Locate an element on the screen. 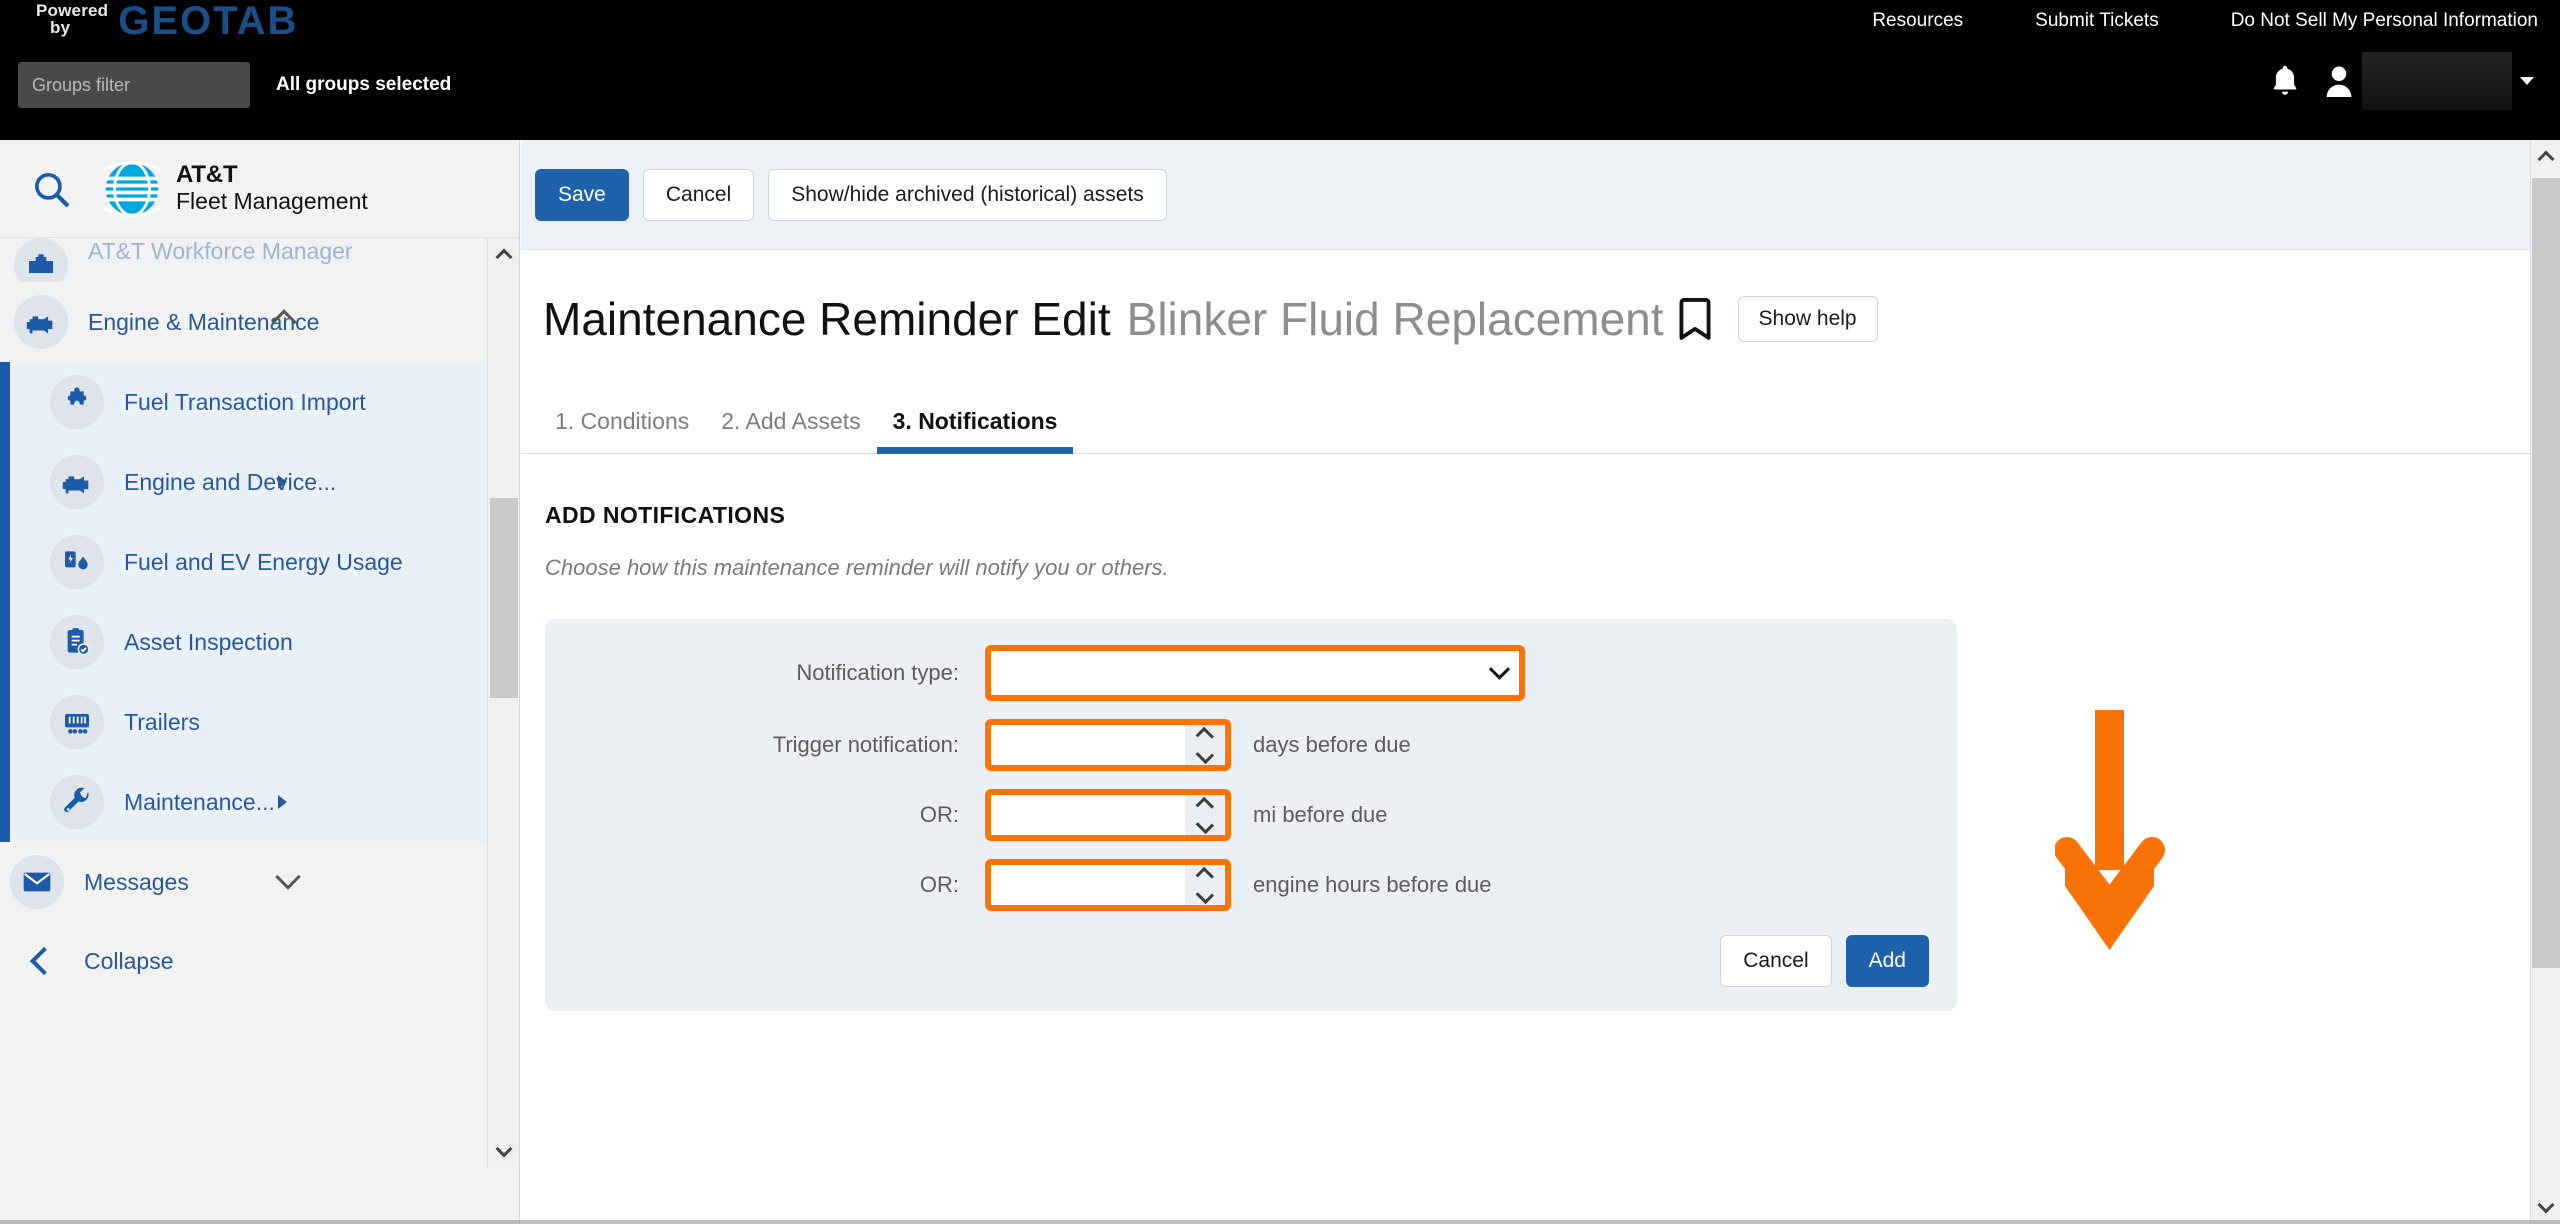 The image size is (2560, 1224). or-engine-hours-label: OR: is located at coordinates (939, 884).